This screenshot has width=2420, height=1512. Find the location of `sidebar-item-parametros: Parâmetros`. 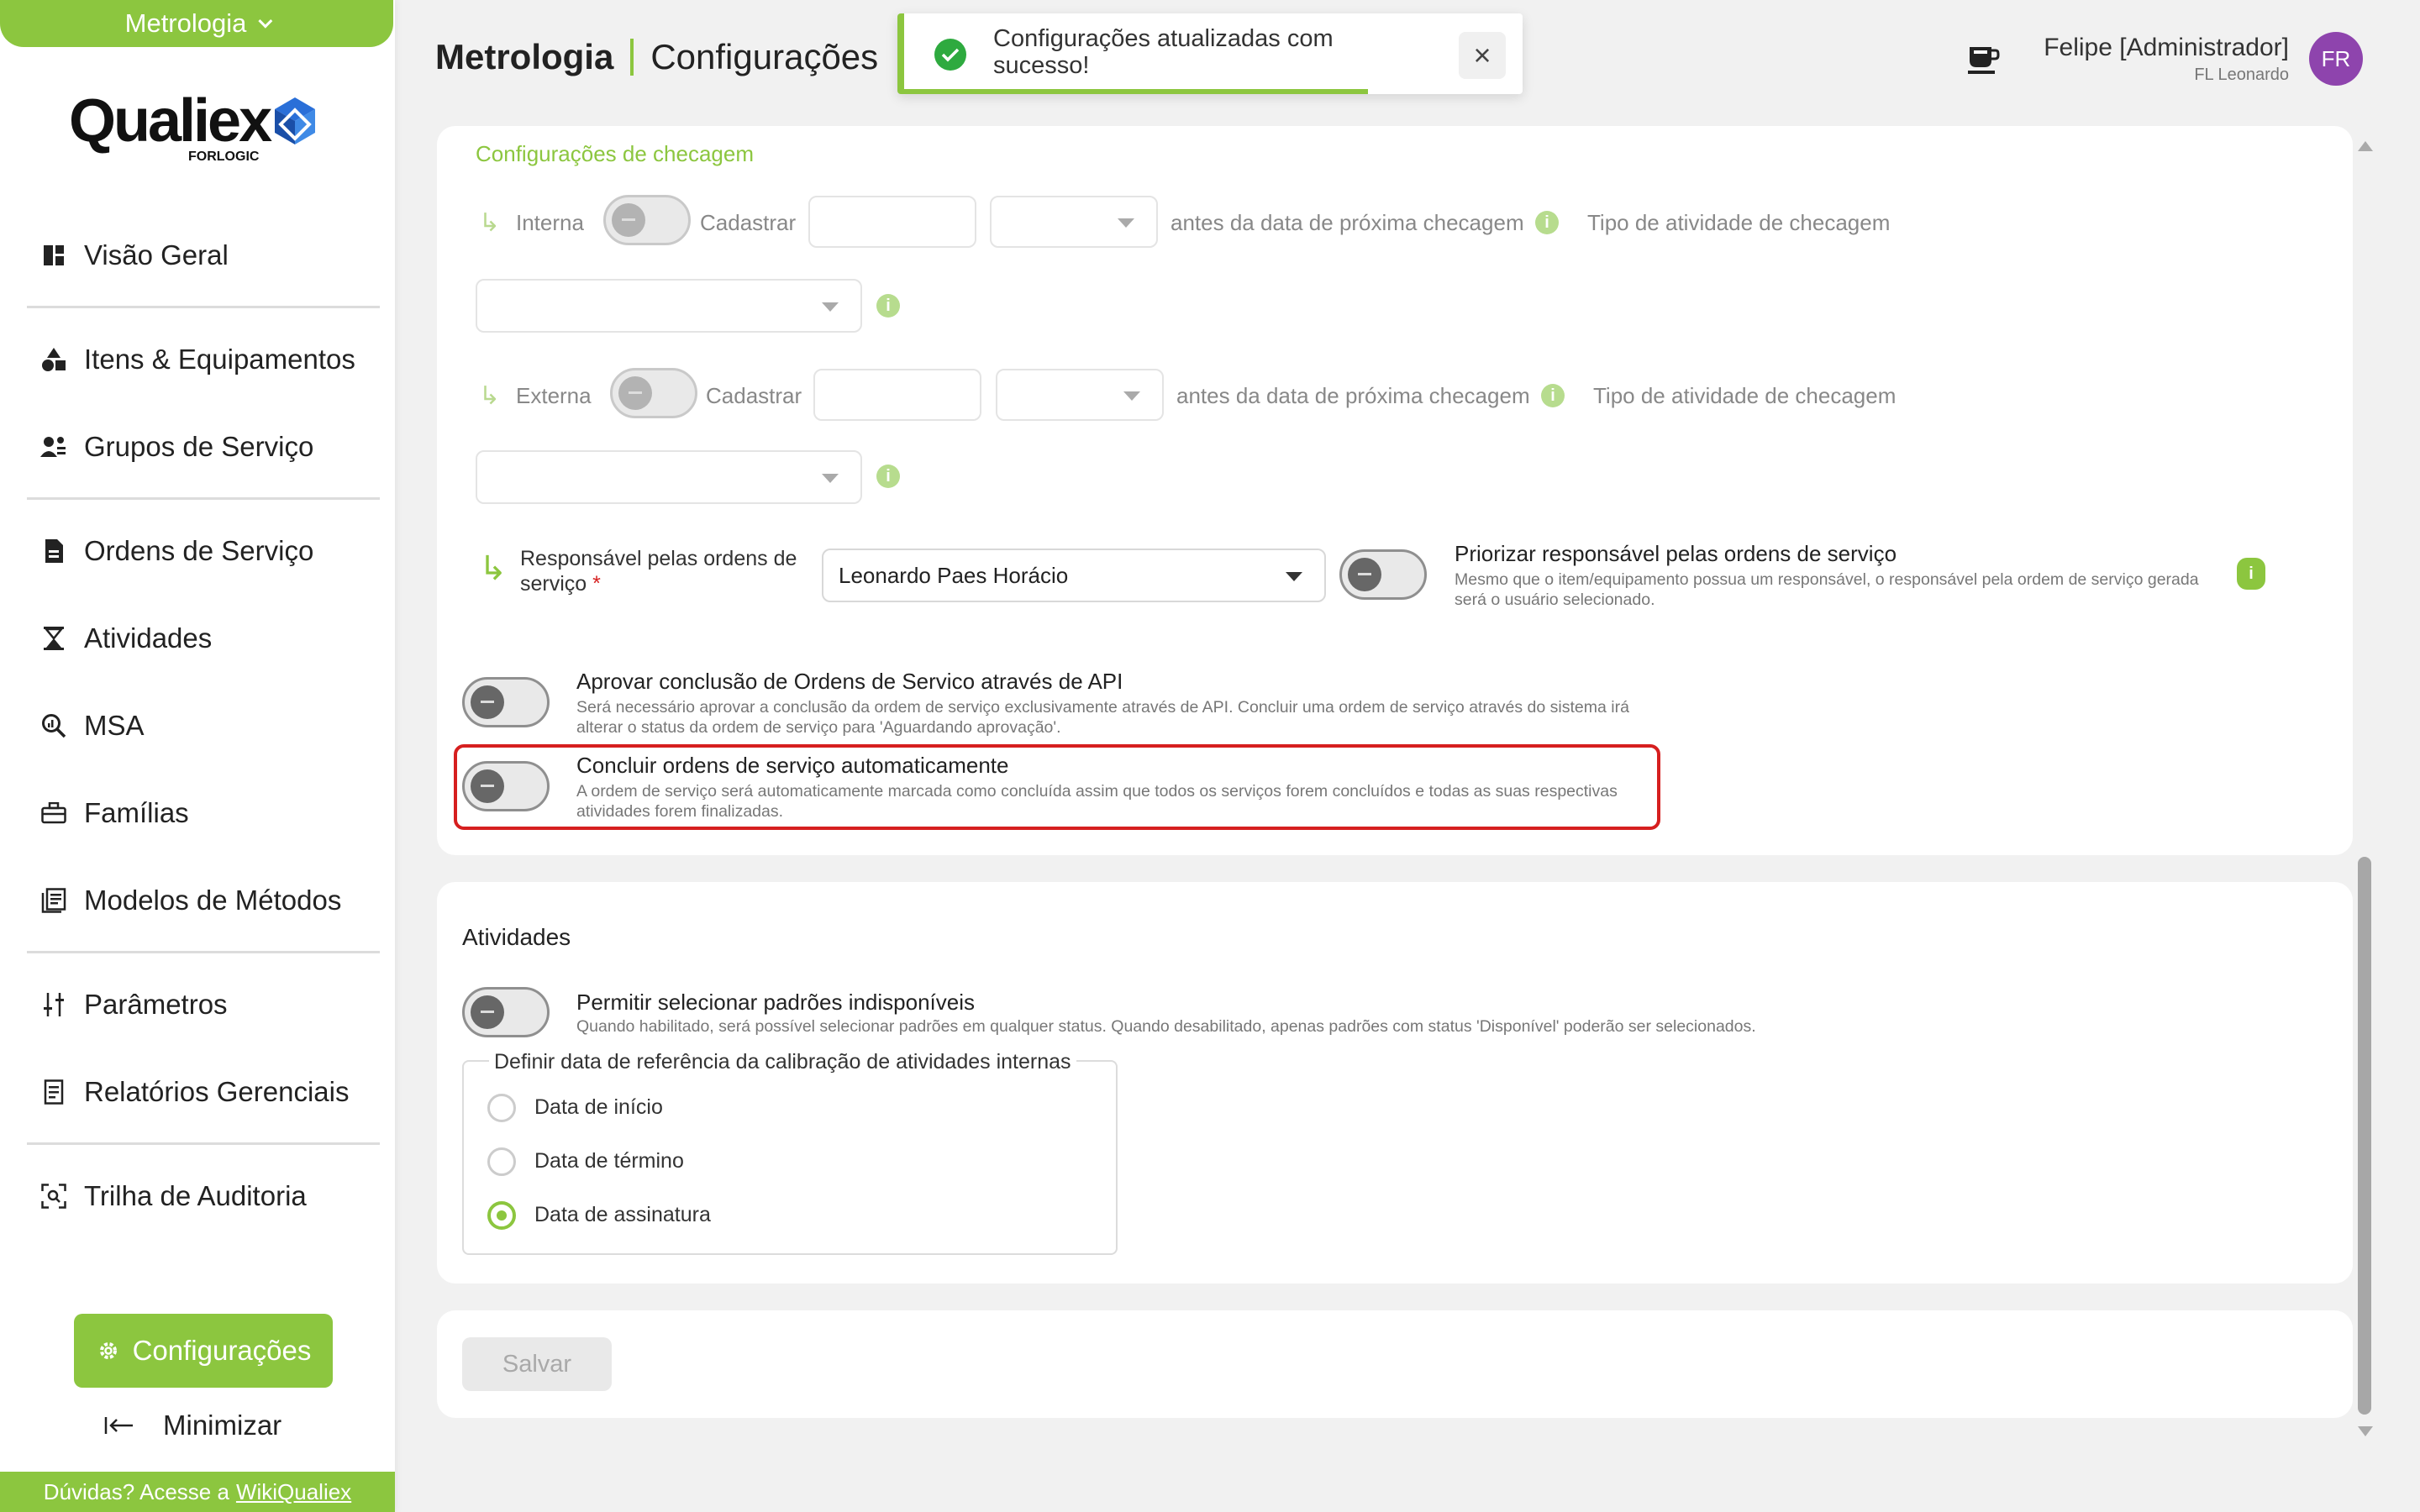

sidebar-item-parametros: Parâmetros is located at coordinates (134, 1005).